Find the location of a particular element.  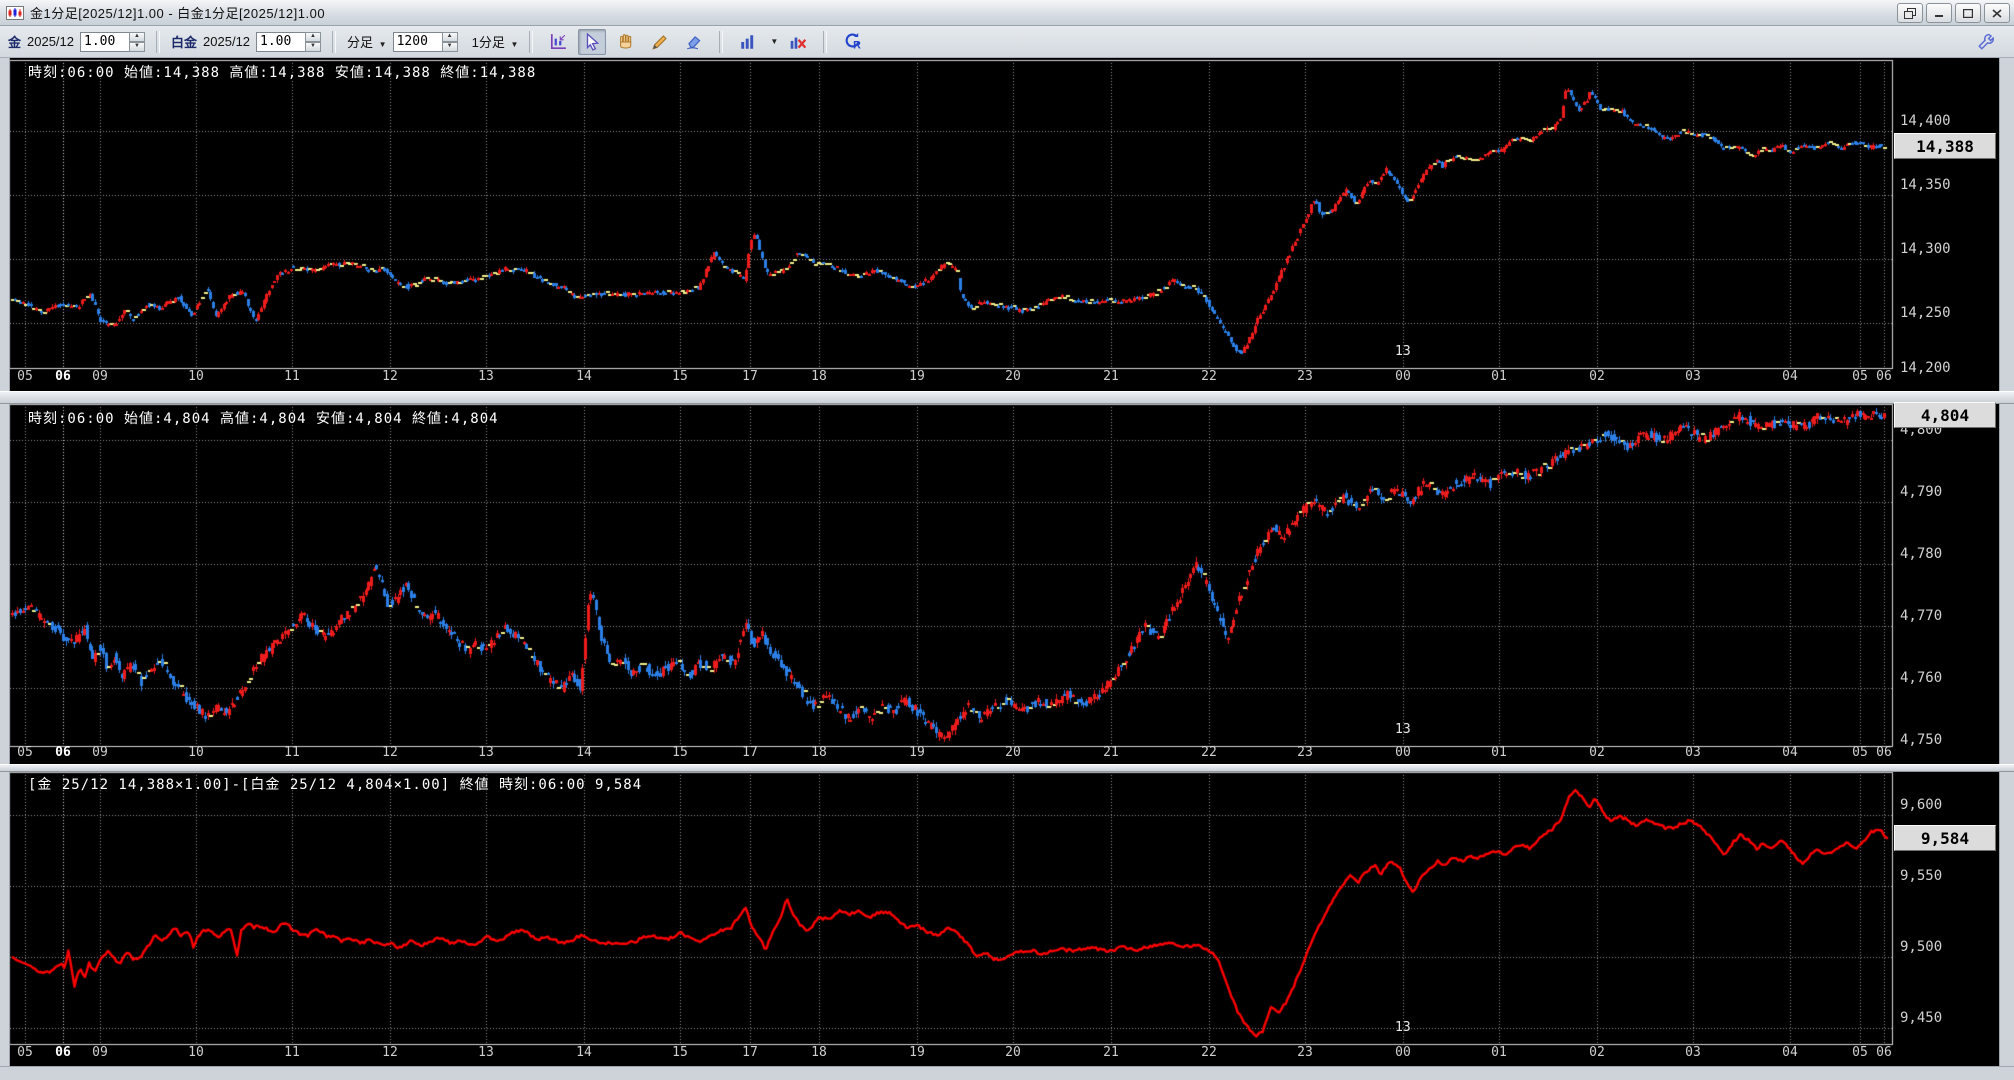

y-axis-label: 9,450 is located at coordinates (1921, 1018).